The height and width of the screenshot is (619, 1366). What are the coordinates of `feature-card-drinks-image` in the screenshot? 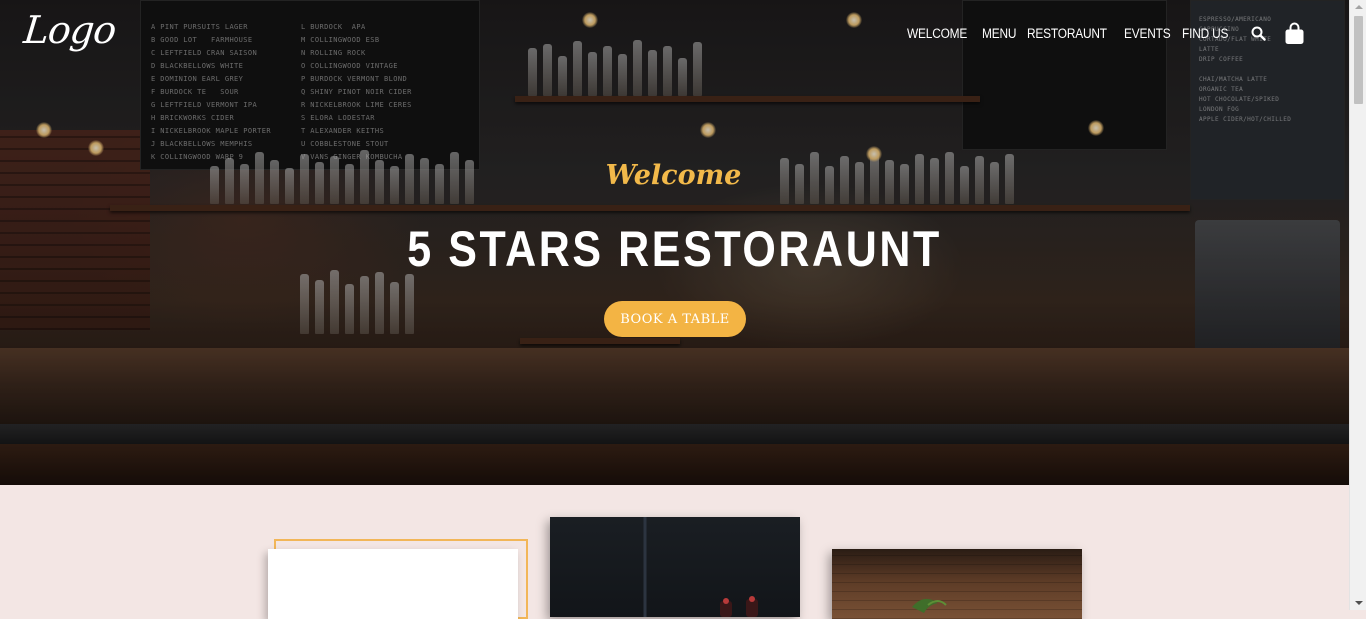 It's located at (675, 567).